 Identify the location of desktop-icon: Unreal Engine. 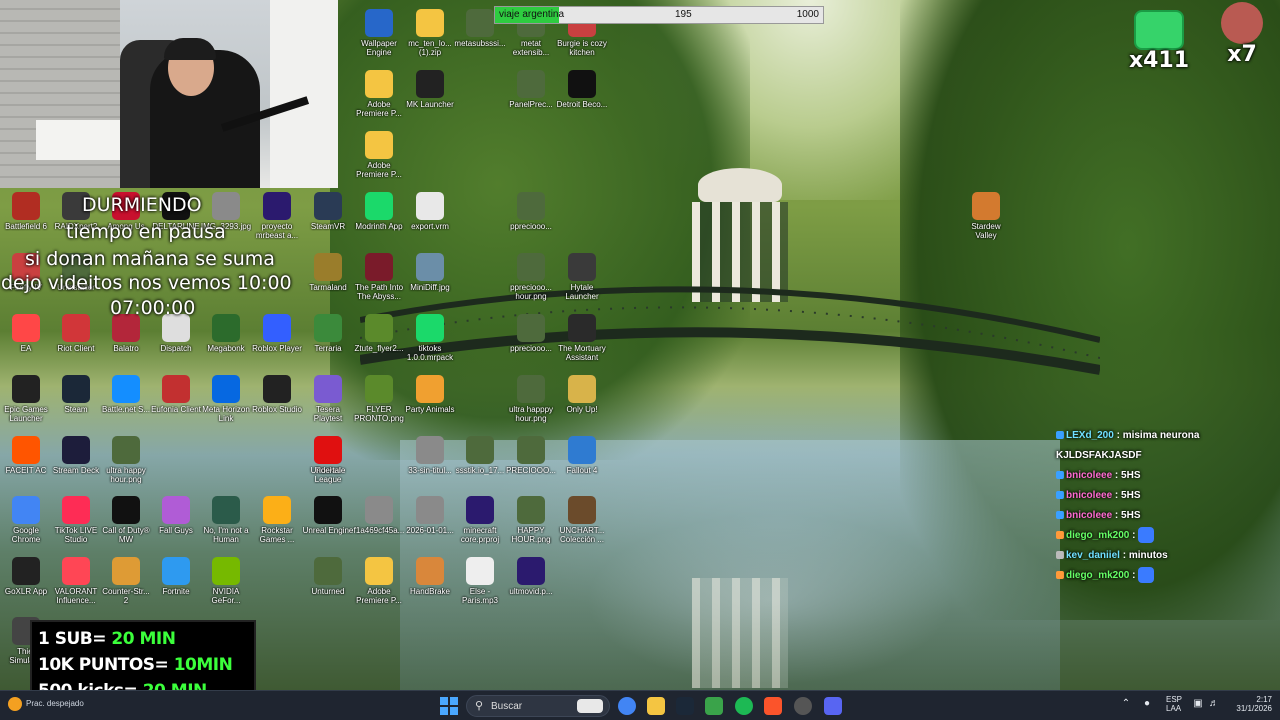
(328, 522).